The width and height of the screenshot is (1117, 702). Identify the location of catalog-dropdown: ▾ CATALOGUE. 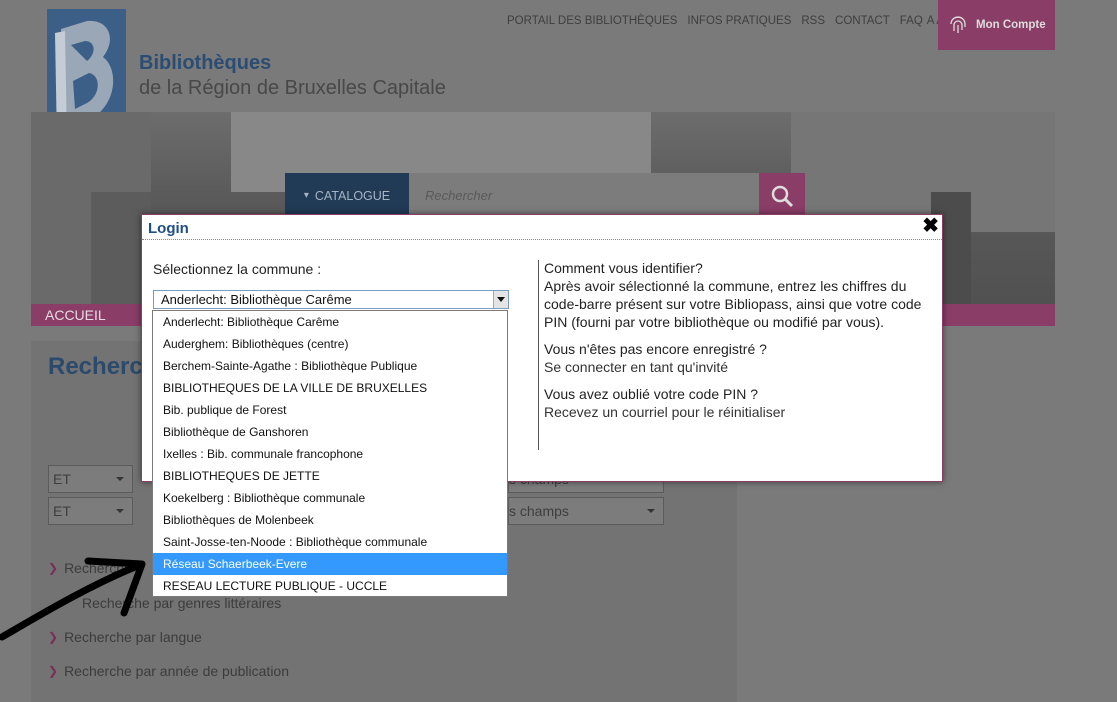
(347, 195).